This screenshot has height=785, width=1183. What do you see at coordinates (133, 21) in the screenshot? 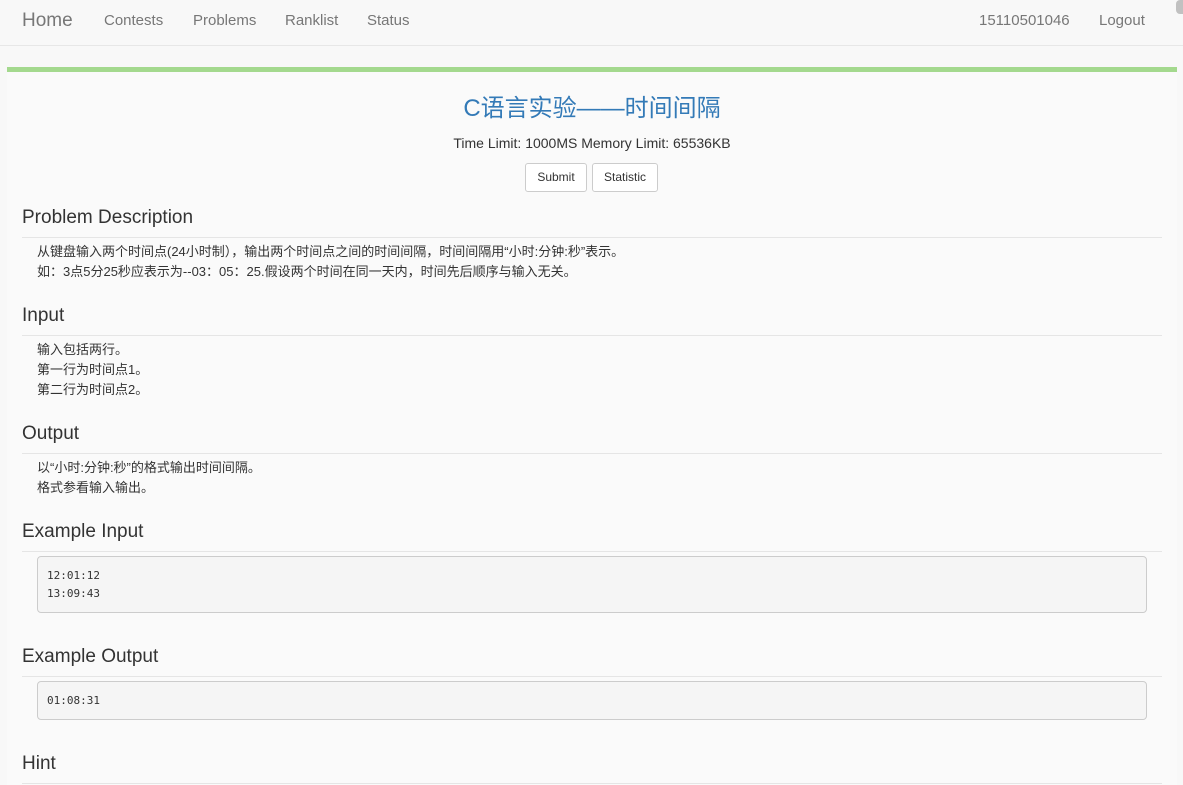
I see `nav-link-contests: Contests` at bounding box center [133, 21].